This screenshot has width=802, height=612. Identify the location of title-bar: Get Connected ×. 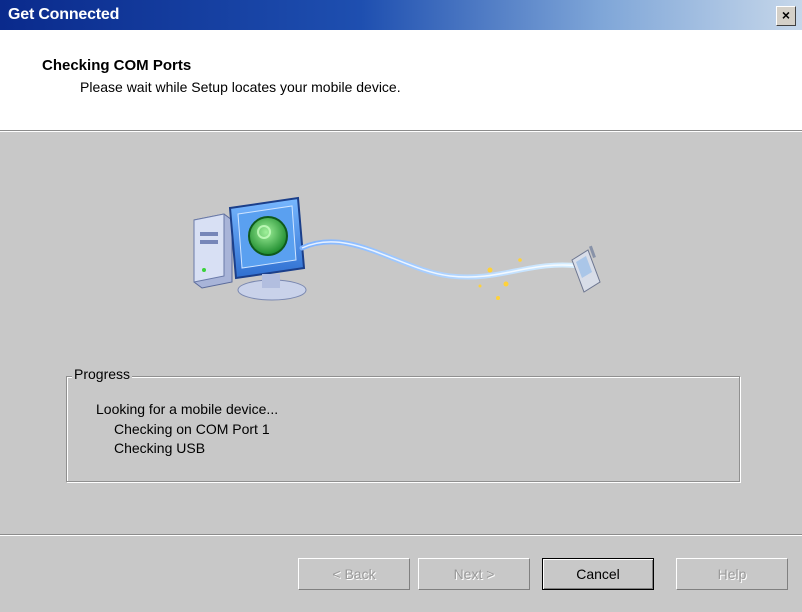
(401, 15).